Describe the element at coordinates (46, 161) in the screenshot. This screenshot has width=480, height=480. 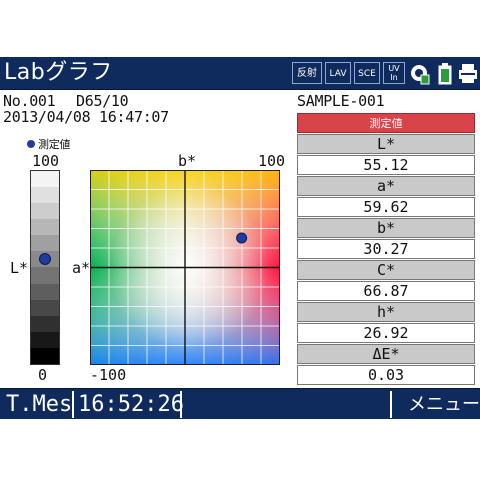
I see `lightness-max-label: 100` at that location.